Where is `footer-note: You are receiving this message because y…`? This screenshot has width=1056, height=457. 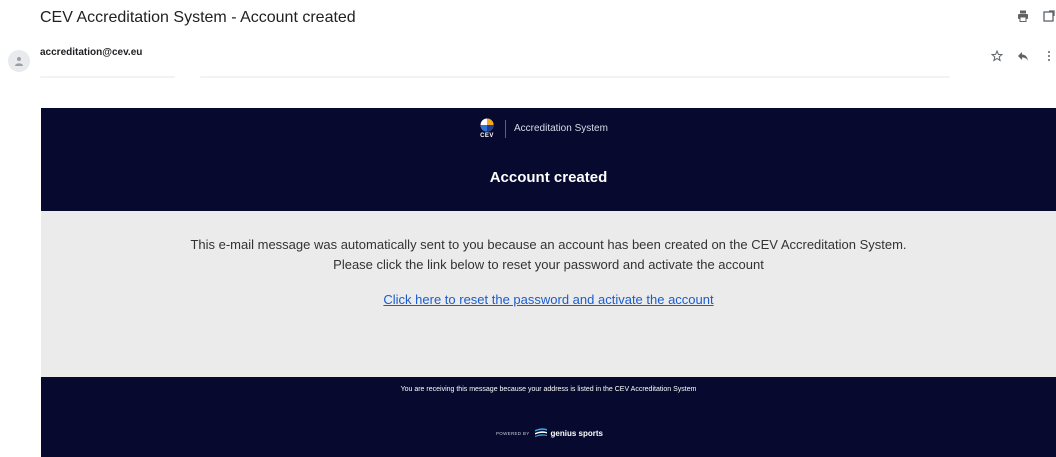
footer-note: You are receiving this message because y… is located at coordinates (548, 389).